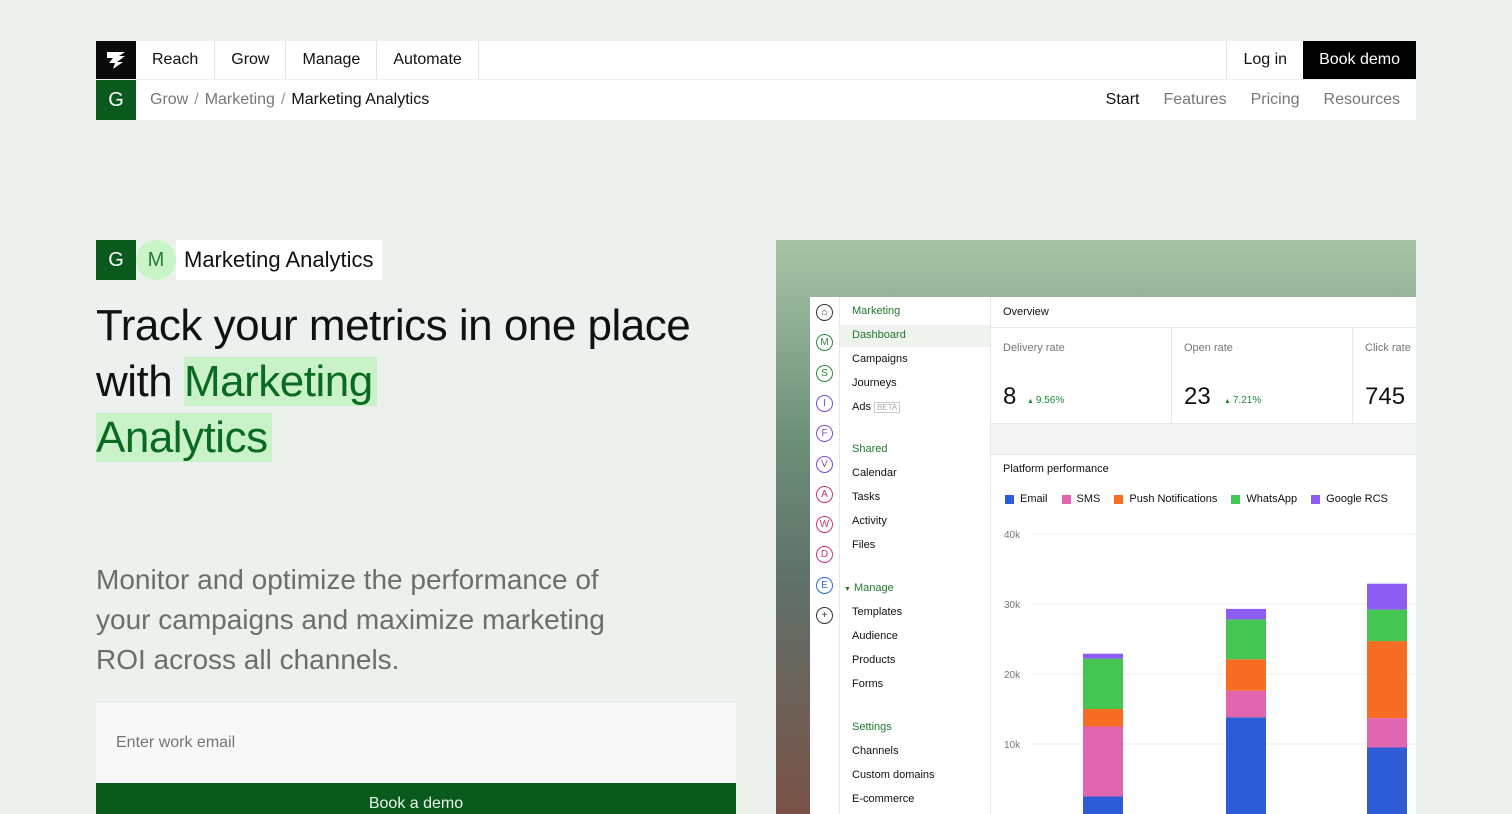 The height and width of the screenshot is (814, 1512). What do you see at coordinates (875, 751) in the screenshot?
I see `menu-item-channels: Channels` at bounding box center [875, 751].